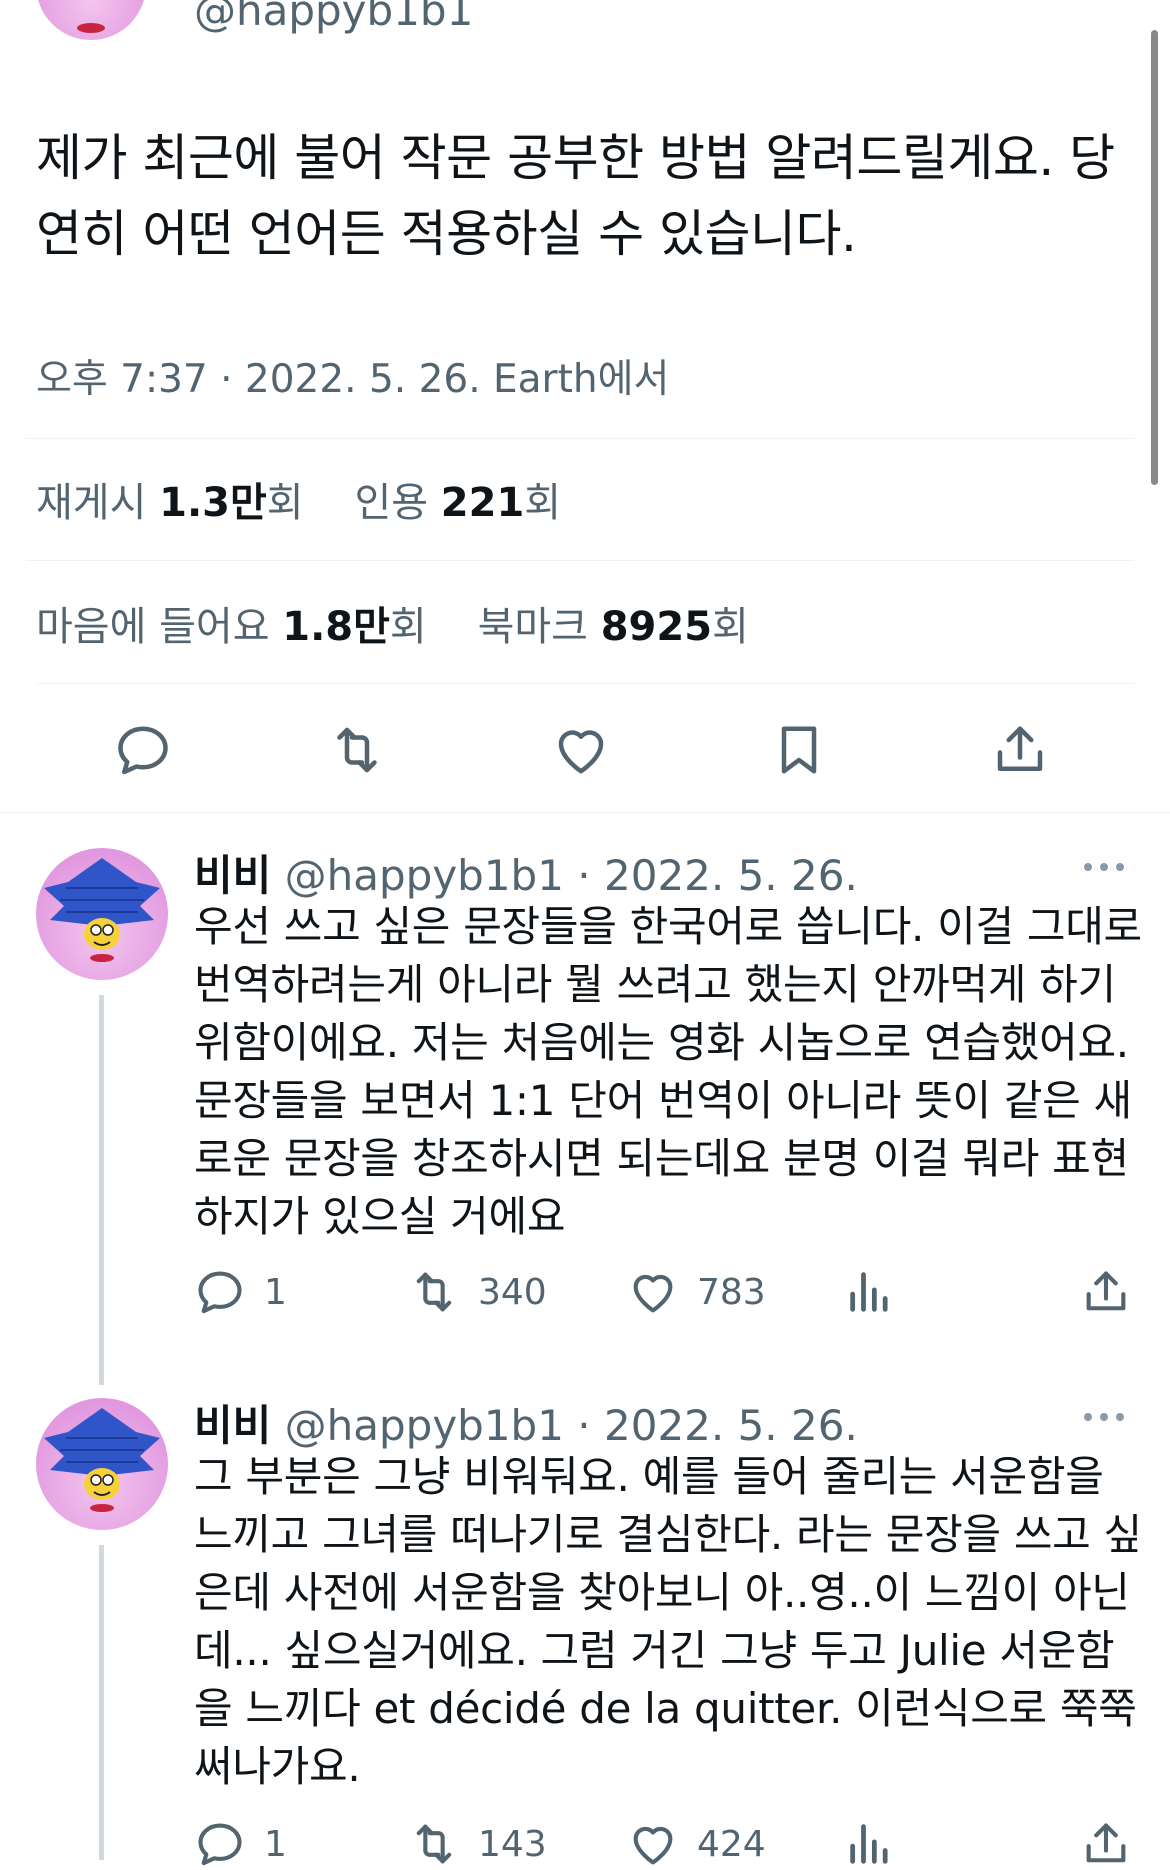  Describe the element at coordinates (730, 627) in the screenshot. I see `bookmark-unit: 회` at that location.